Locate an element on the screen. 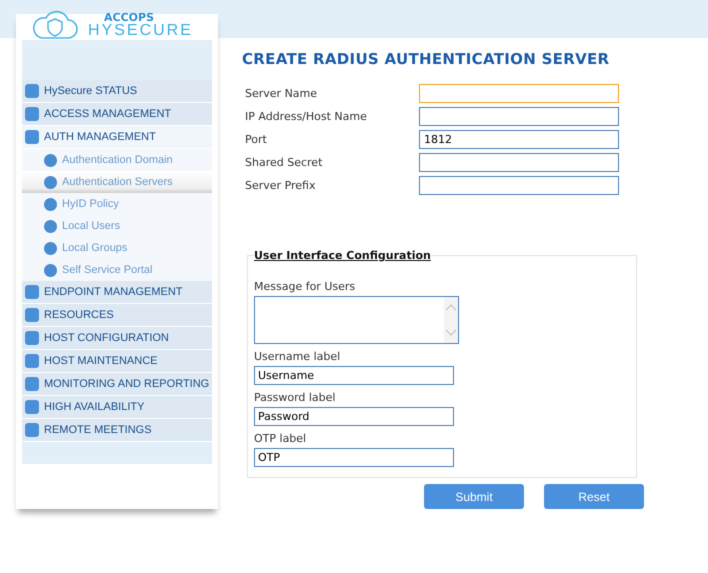  menu-section: HOST CONFIGURATION is located at coordinates (117, 338).